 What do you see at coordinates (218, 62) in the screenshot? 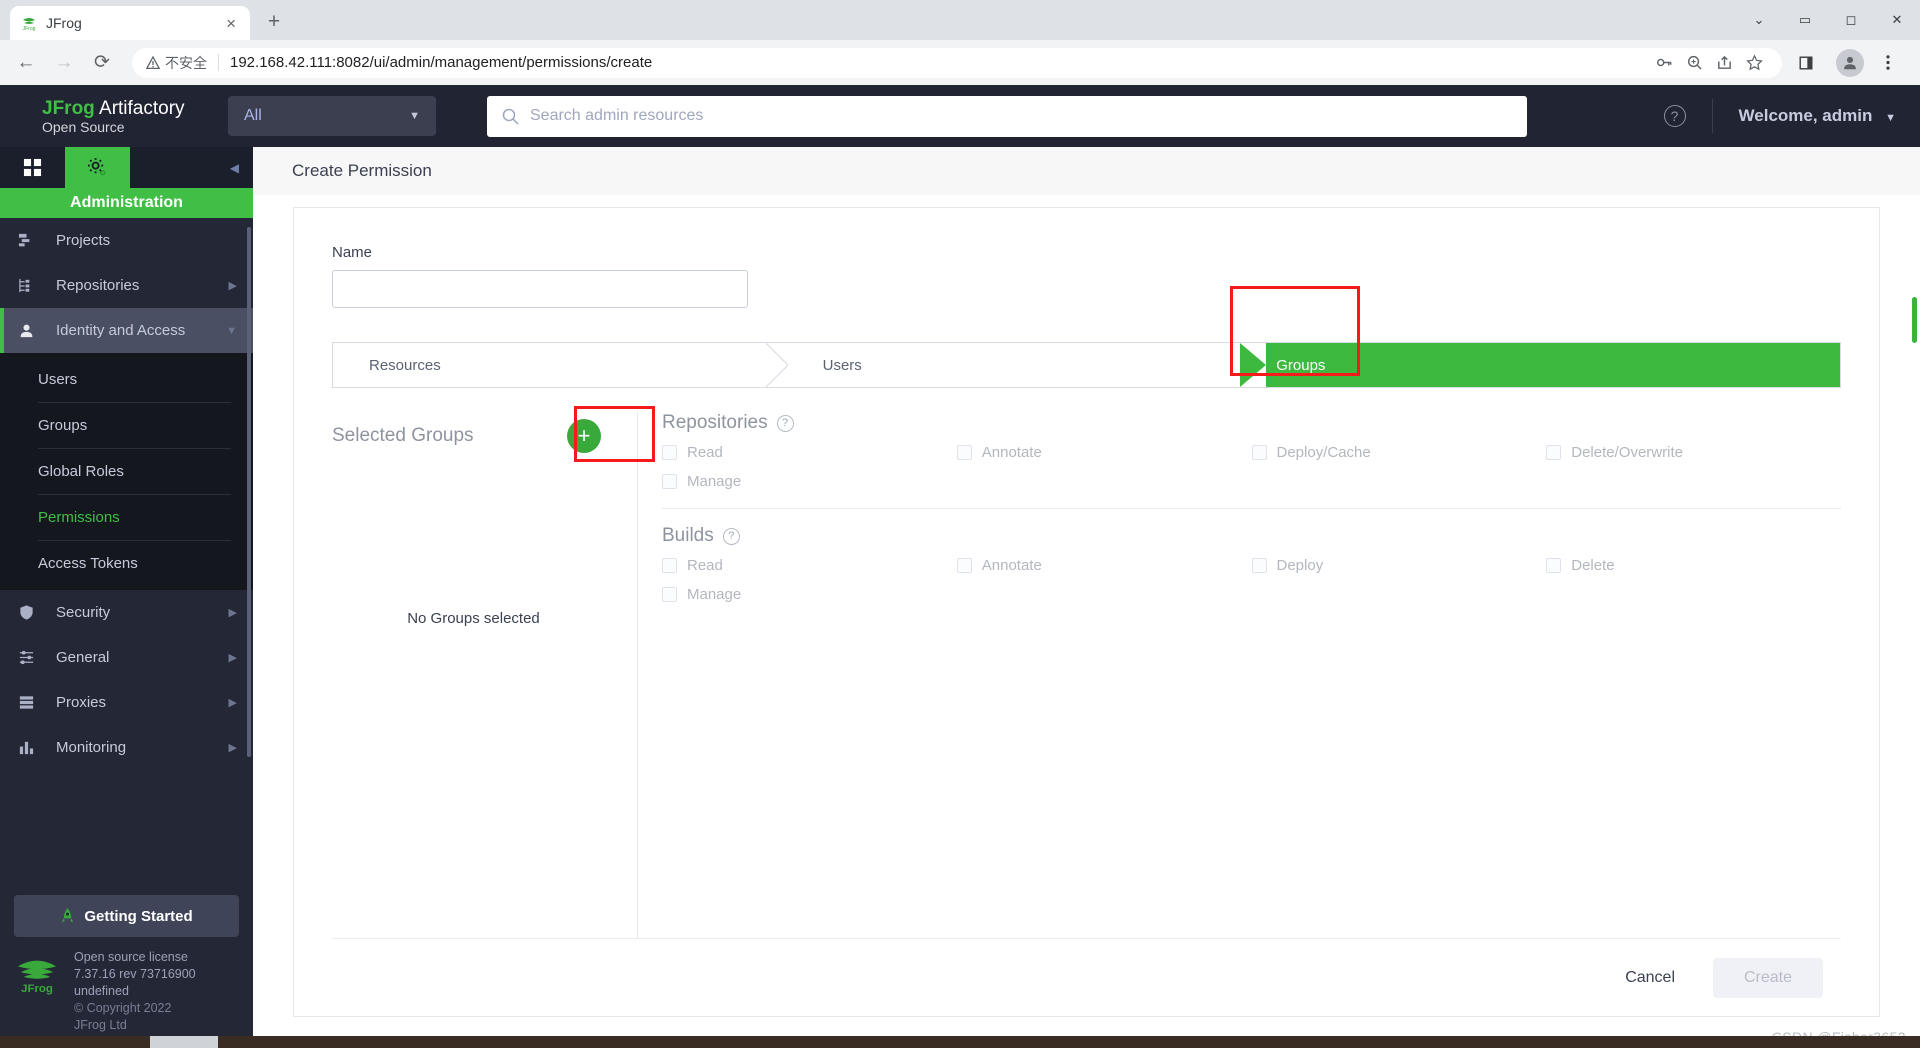
I see `omnibox-divider` at bounding box center [218, 62].